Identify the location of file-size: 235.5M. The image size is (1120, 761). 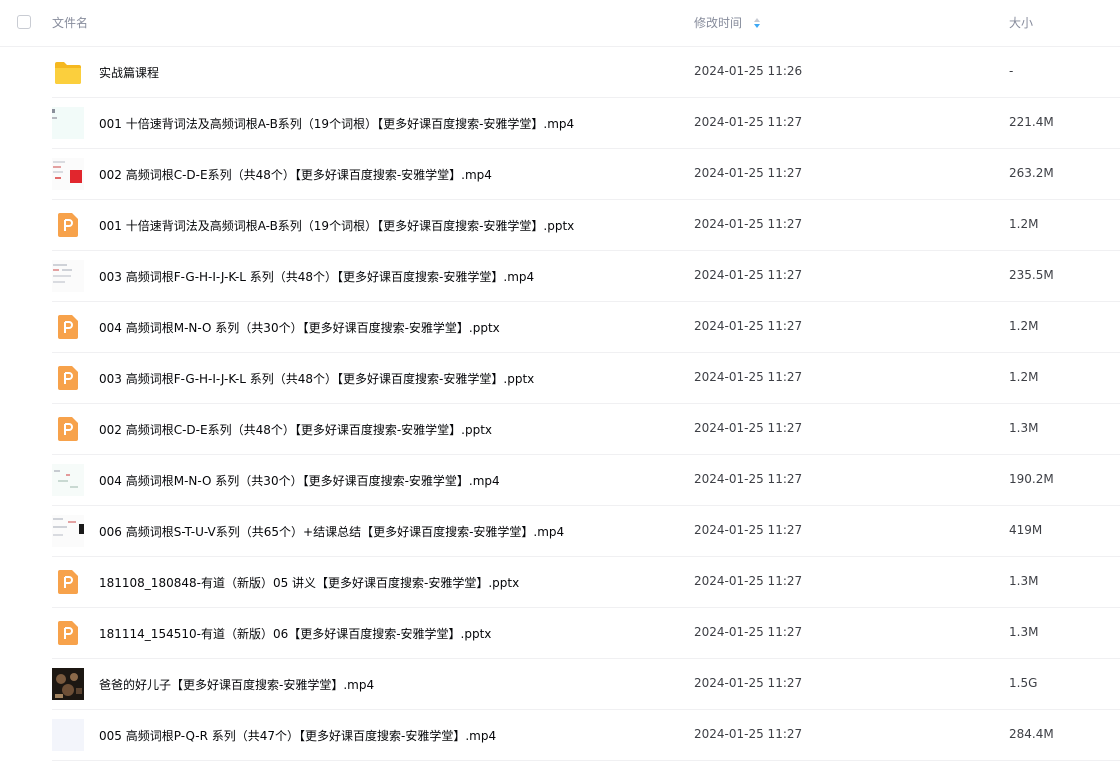
(1031, 275).